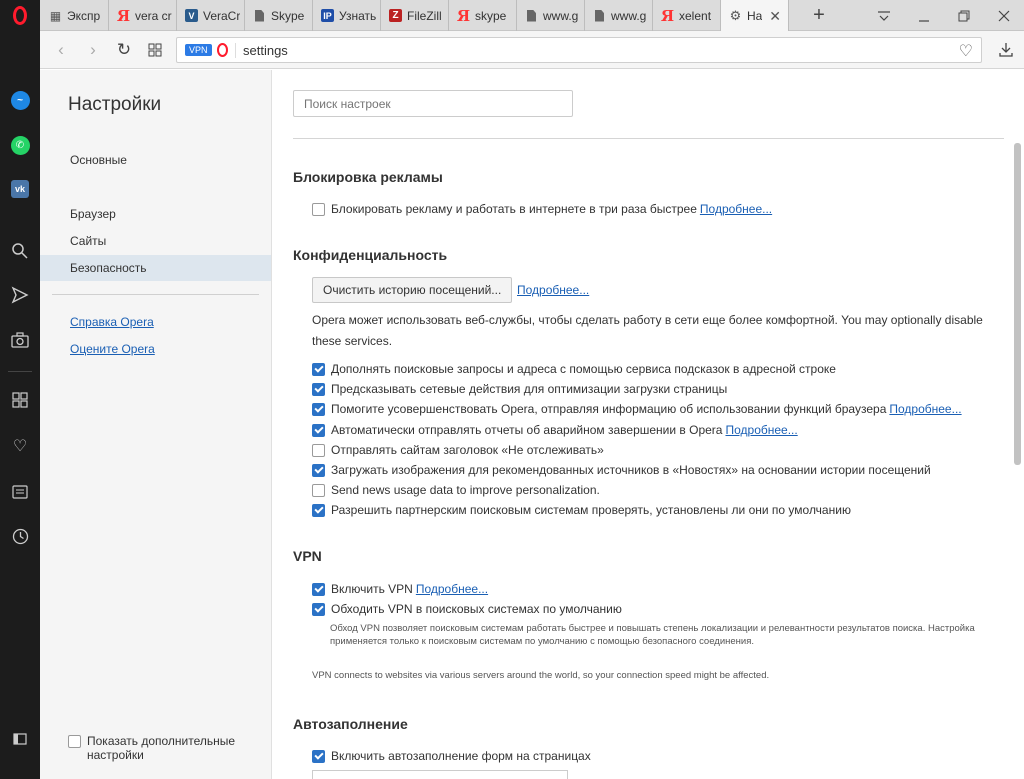 The height and width of the screenshot is (779, 1024). I want to click on content-scrollbar, so click(1017, 304).